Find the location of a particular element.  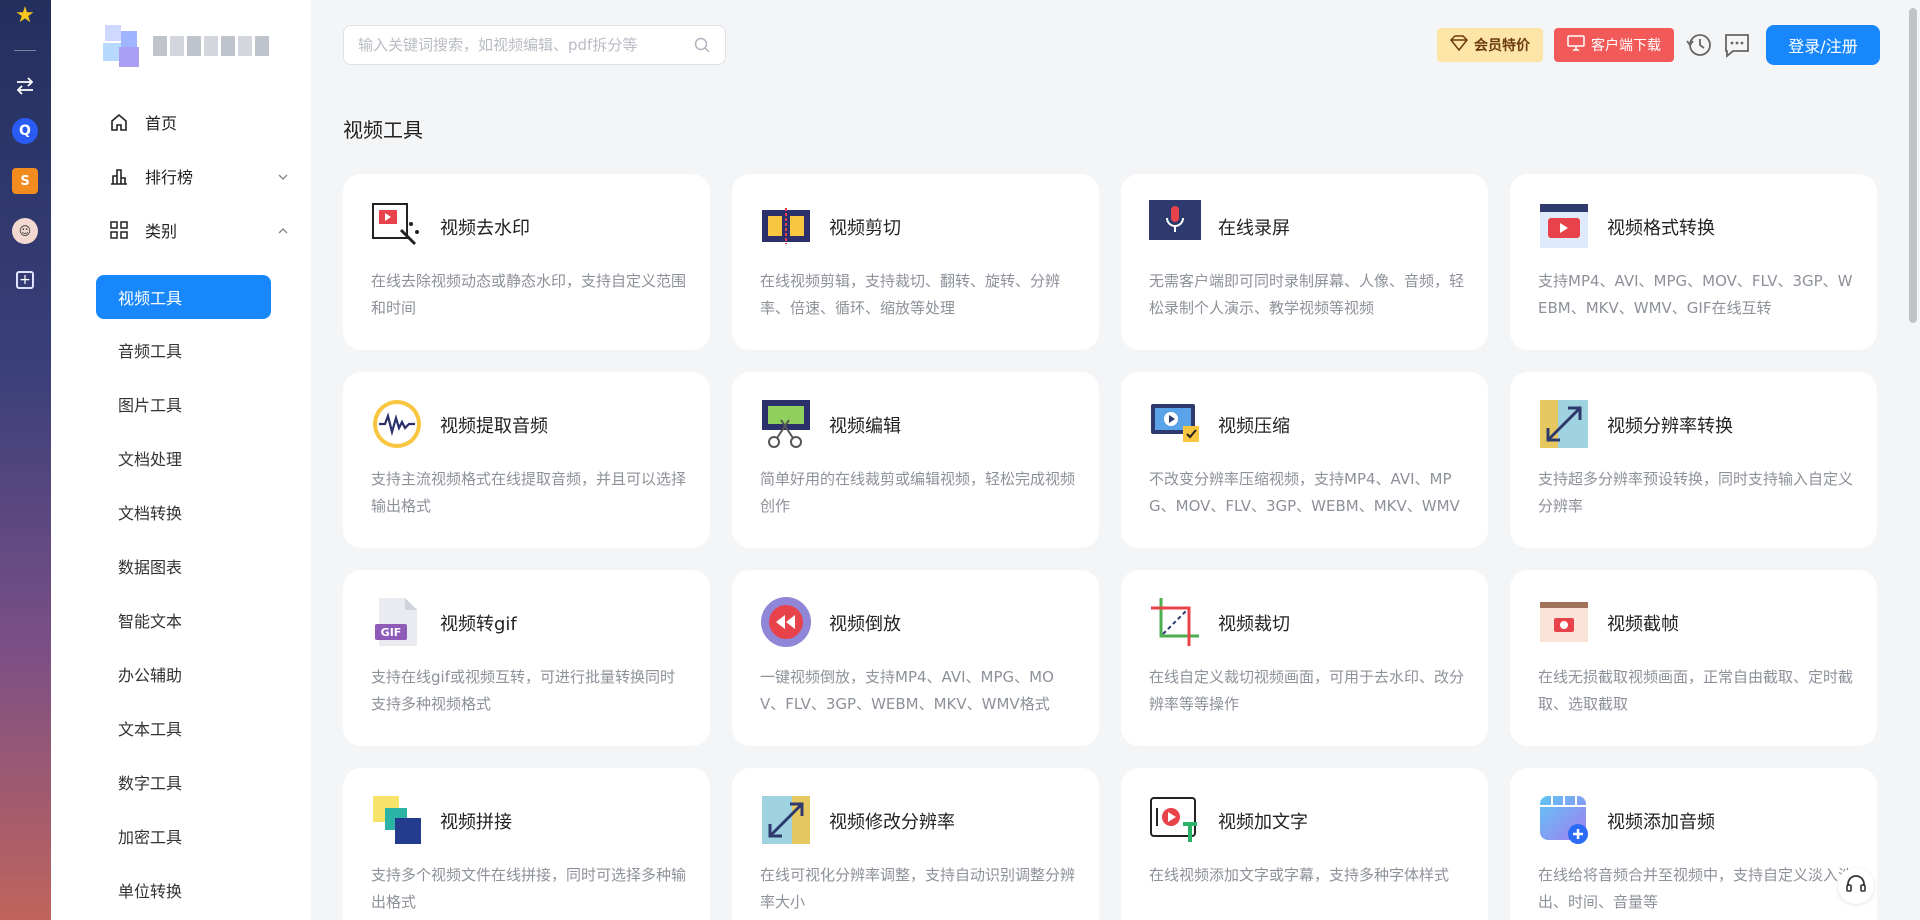

client-download-label: 客户端下载 is located at coordinates (1626, 46).